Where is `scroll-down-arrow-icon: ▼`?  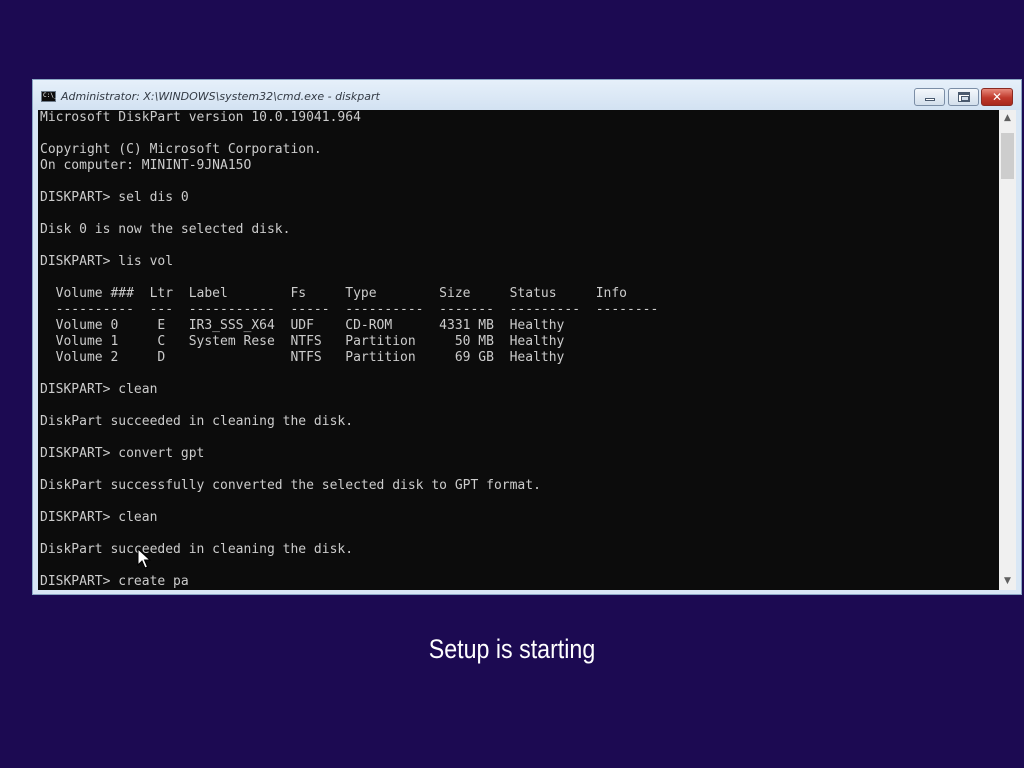
scroll-down-arrow-icon: ▼ is located at coordinates (1007, 581).